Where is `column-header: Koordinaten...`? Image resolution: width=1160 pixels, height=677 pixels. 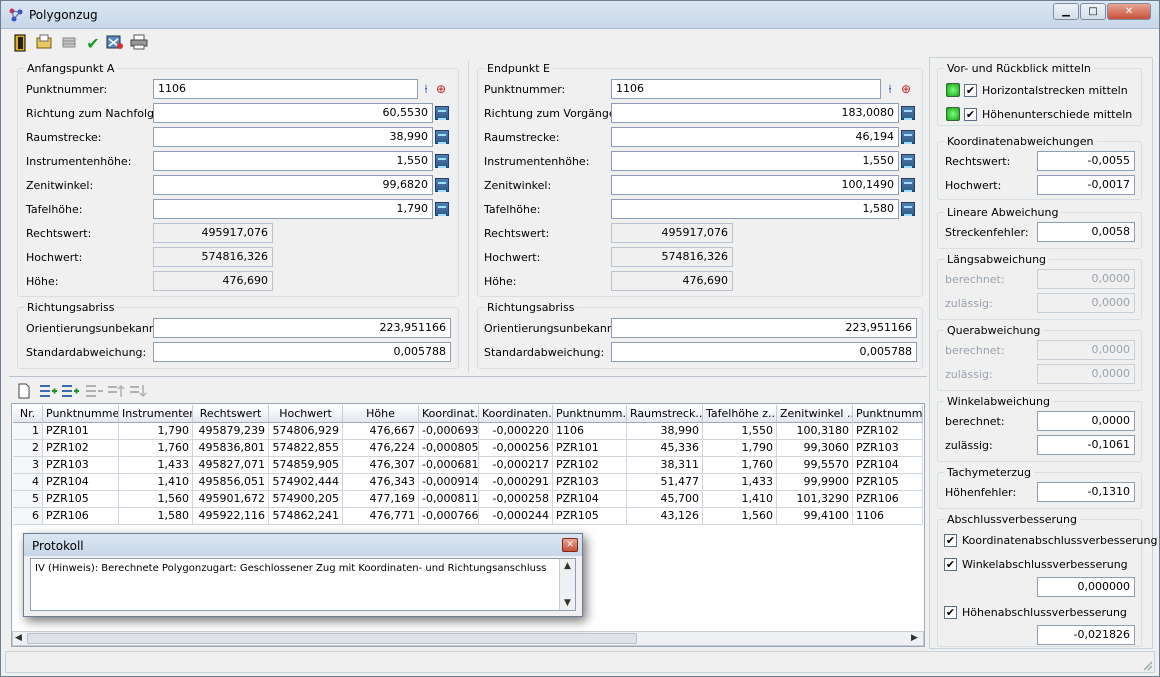
column-header: Koordinaten... is located at coordinates (516, 414).